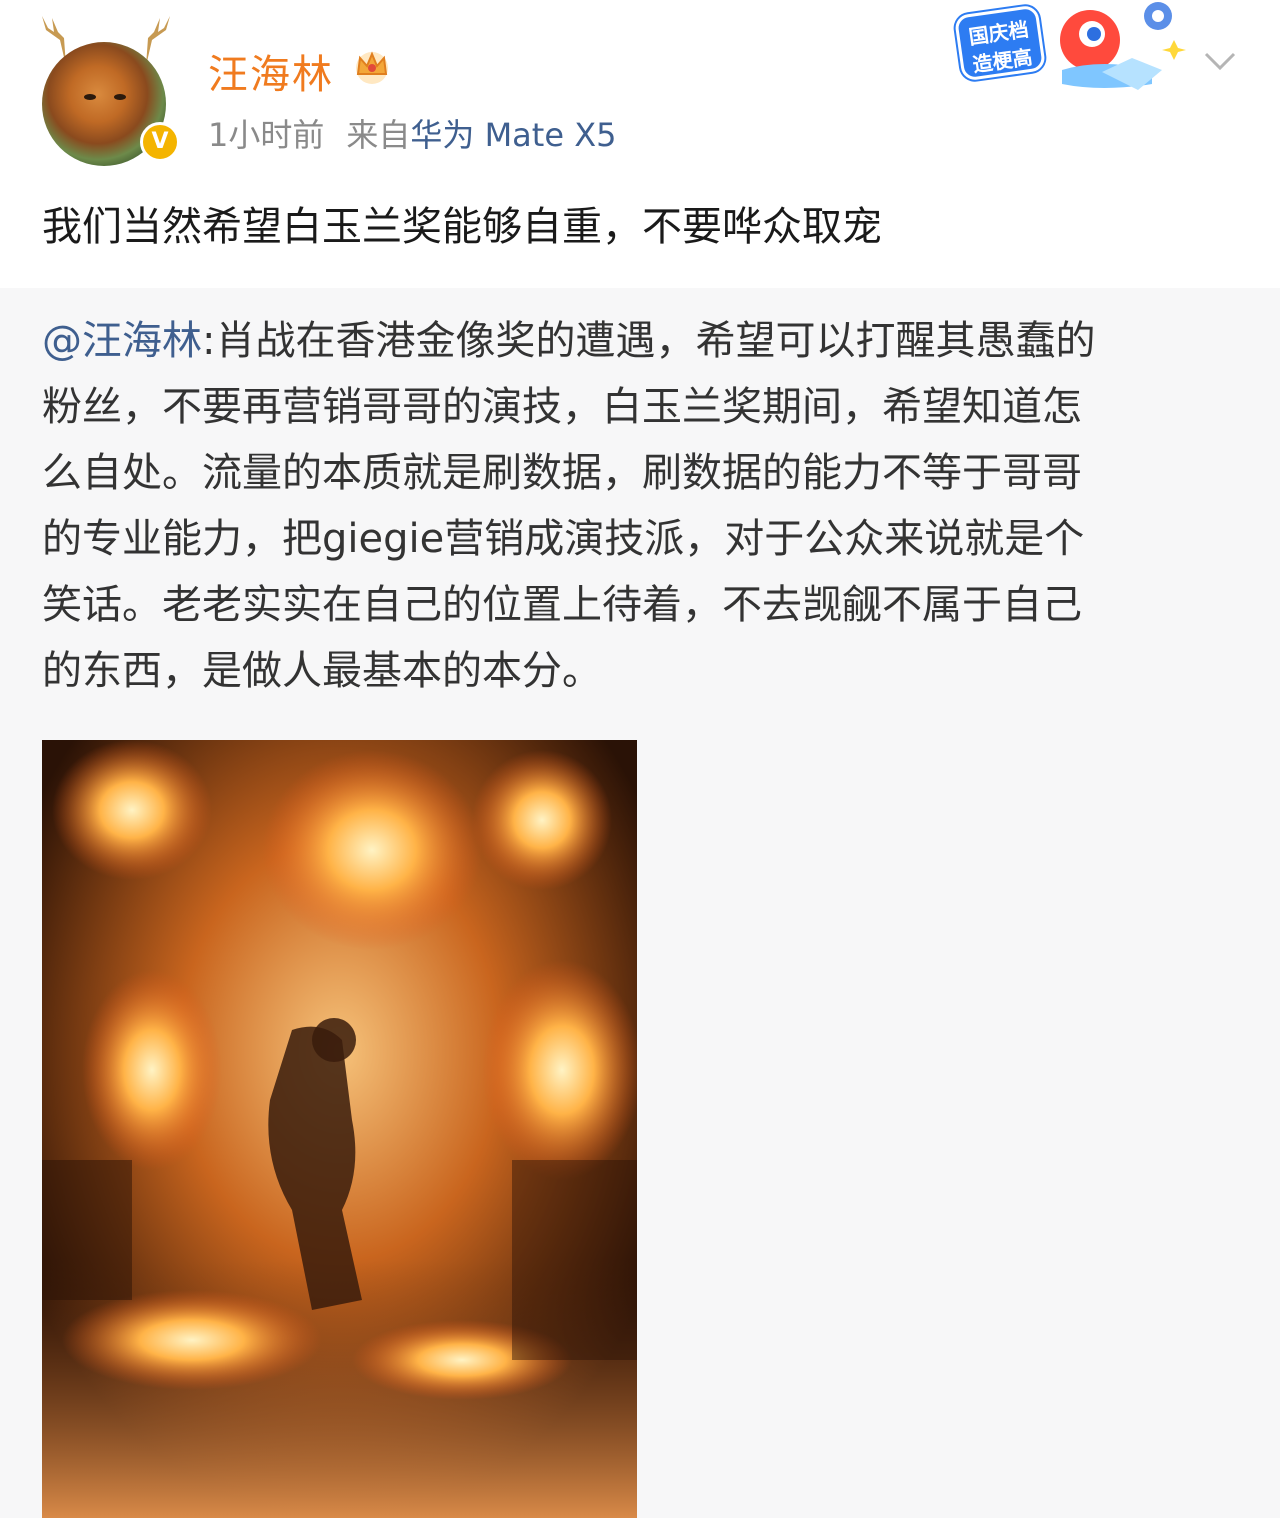 The width and height of the screenshot is (1280, 1518). What do you see at coordinates (372, 67) in the screenshot?
I see `crown-icon` at bounding box center [372, 67].